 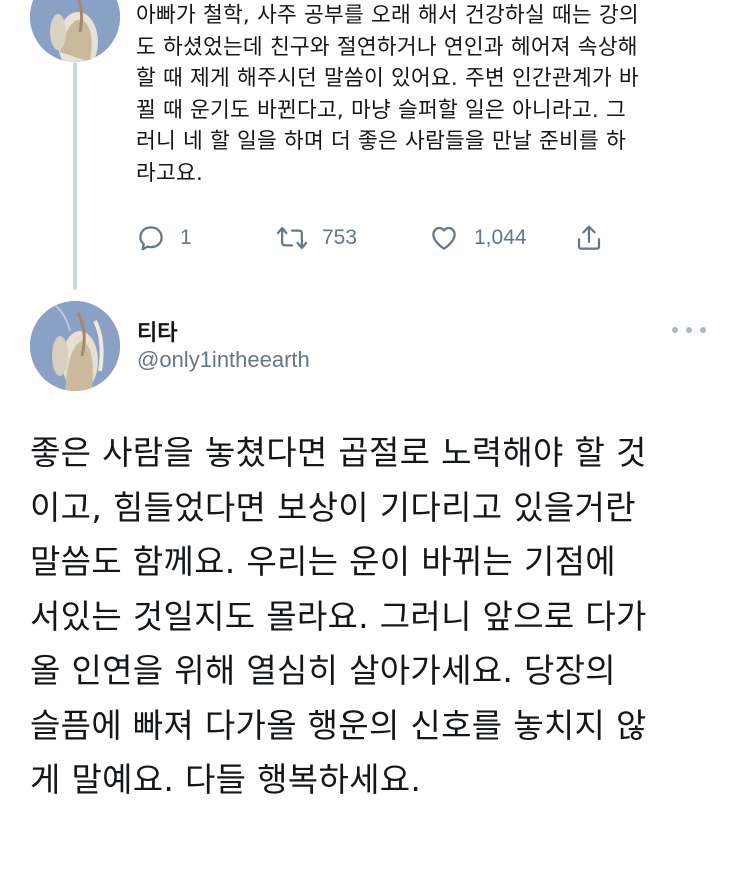 I want to click on retweet-button: 753, so click(x=316, y=238).